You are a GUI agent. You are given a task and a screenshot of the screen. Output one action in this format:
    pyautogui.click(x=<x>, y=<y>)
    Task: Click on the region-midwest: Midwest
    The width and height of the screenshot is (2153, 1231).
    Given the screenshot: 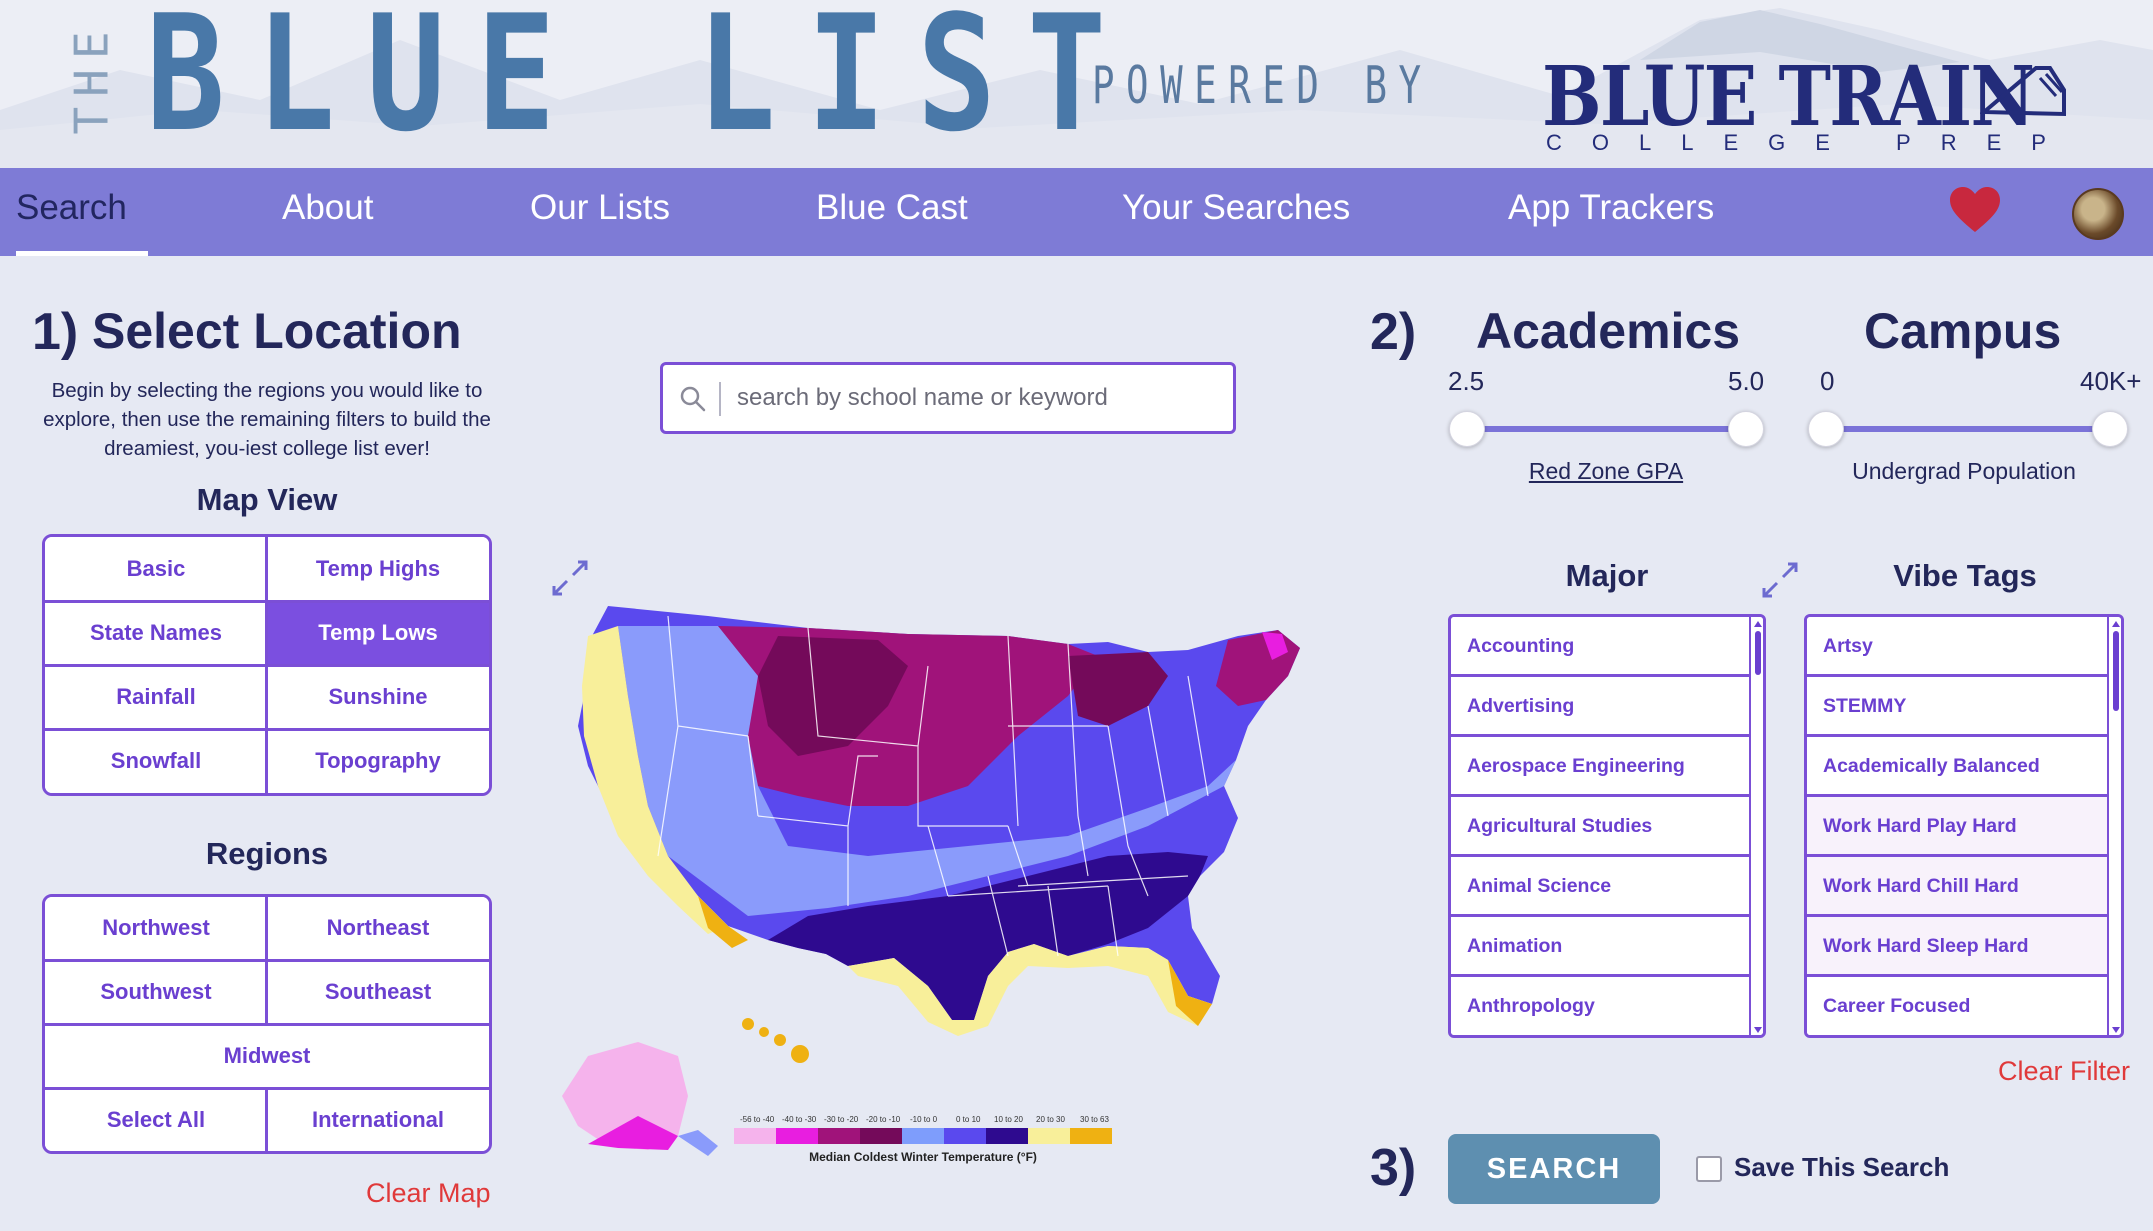 What is the action you would take?
    pyautogui.click(x=267, y=1056)
    